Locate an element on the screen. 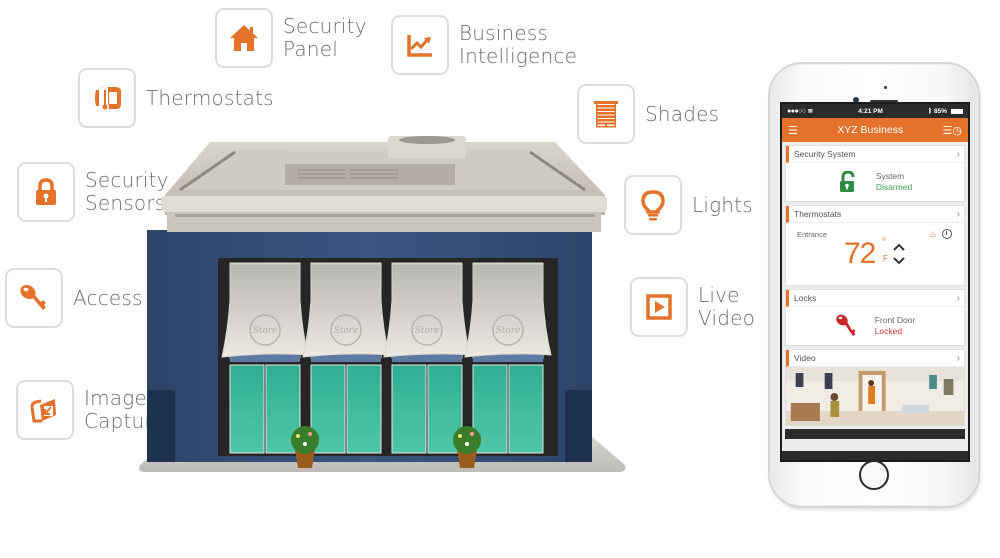 The image size is (1000, 558). lights-tile is located at coordinates (653, 205).